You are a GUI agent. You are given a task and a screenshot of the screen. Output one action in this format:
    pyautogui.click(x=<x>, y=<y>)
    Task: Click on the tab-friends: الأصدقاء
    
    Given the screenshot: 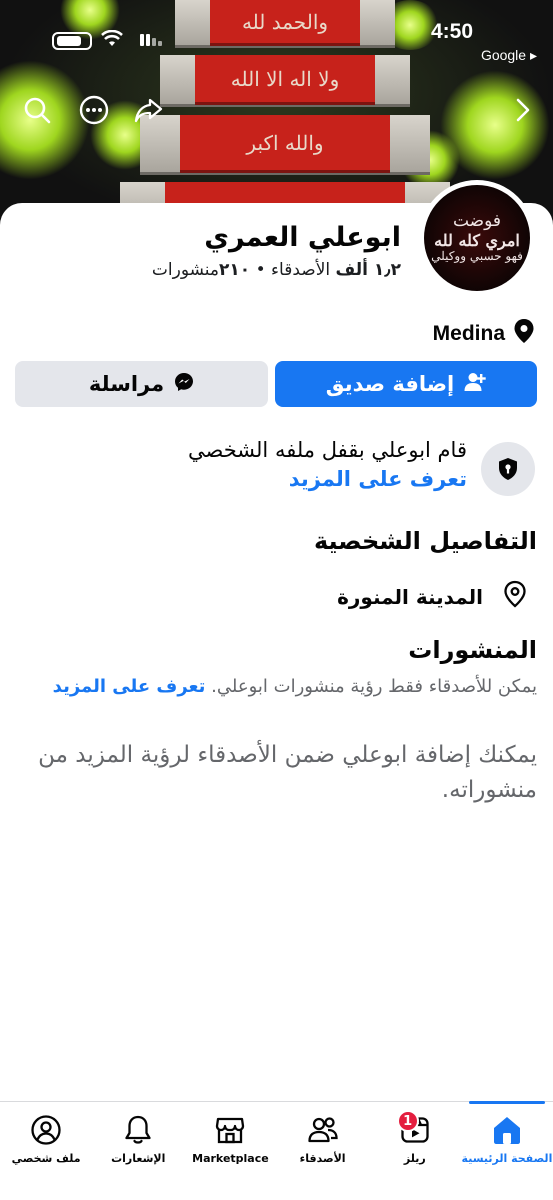 What is the action you would take?
    pyautogui.click(x=323, y=1151)
    